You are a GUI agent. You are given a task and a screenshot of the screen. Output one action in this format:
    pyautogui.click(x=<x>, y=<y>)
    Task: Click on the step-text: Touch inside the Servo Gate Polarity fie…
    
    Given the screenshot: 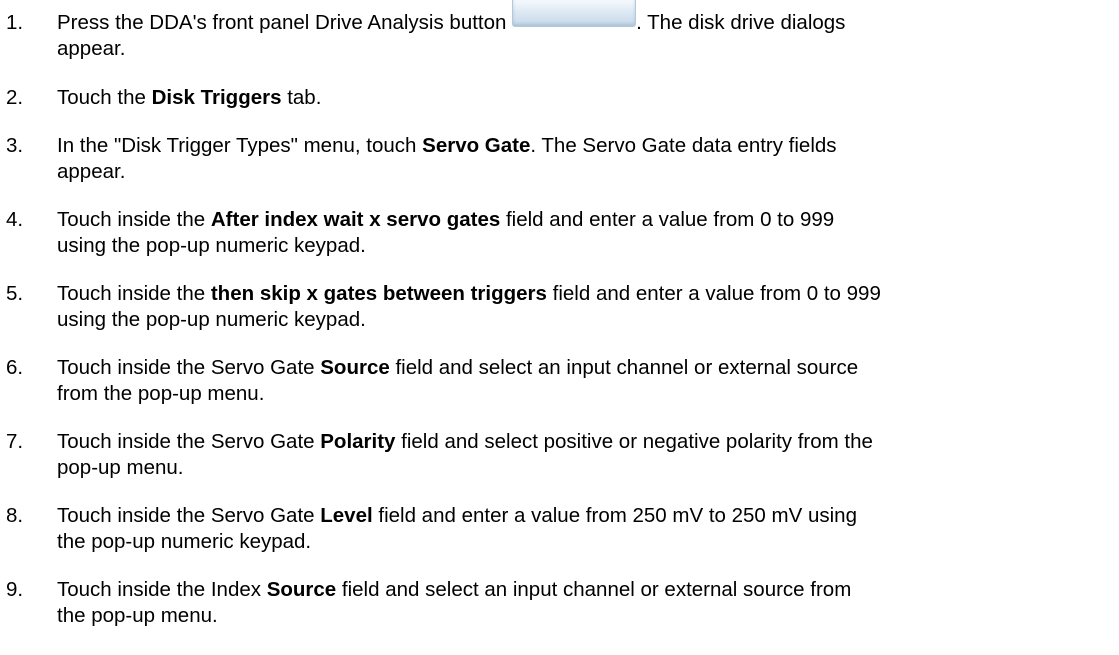 What is the action you would take?
    pyautogui.click(x=465, y=442)
    